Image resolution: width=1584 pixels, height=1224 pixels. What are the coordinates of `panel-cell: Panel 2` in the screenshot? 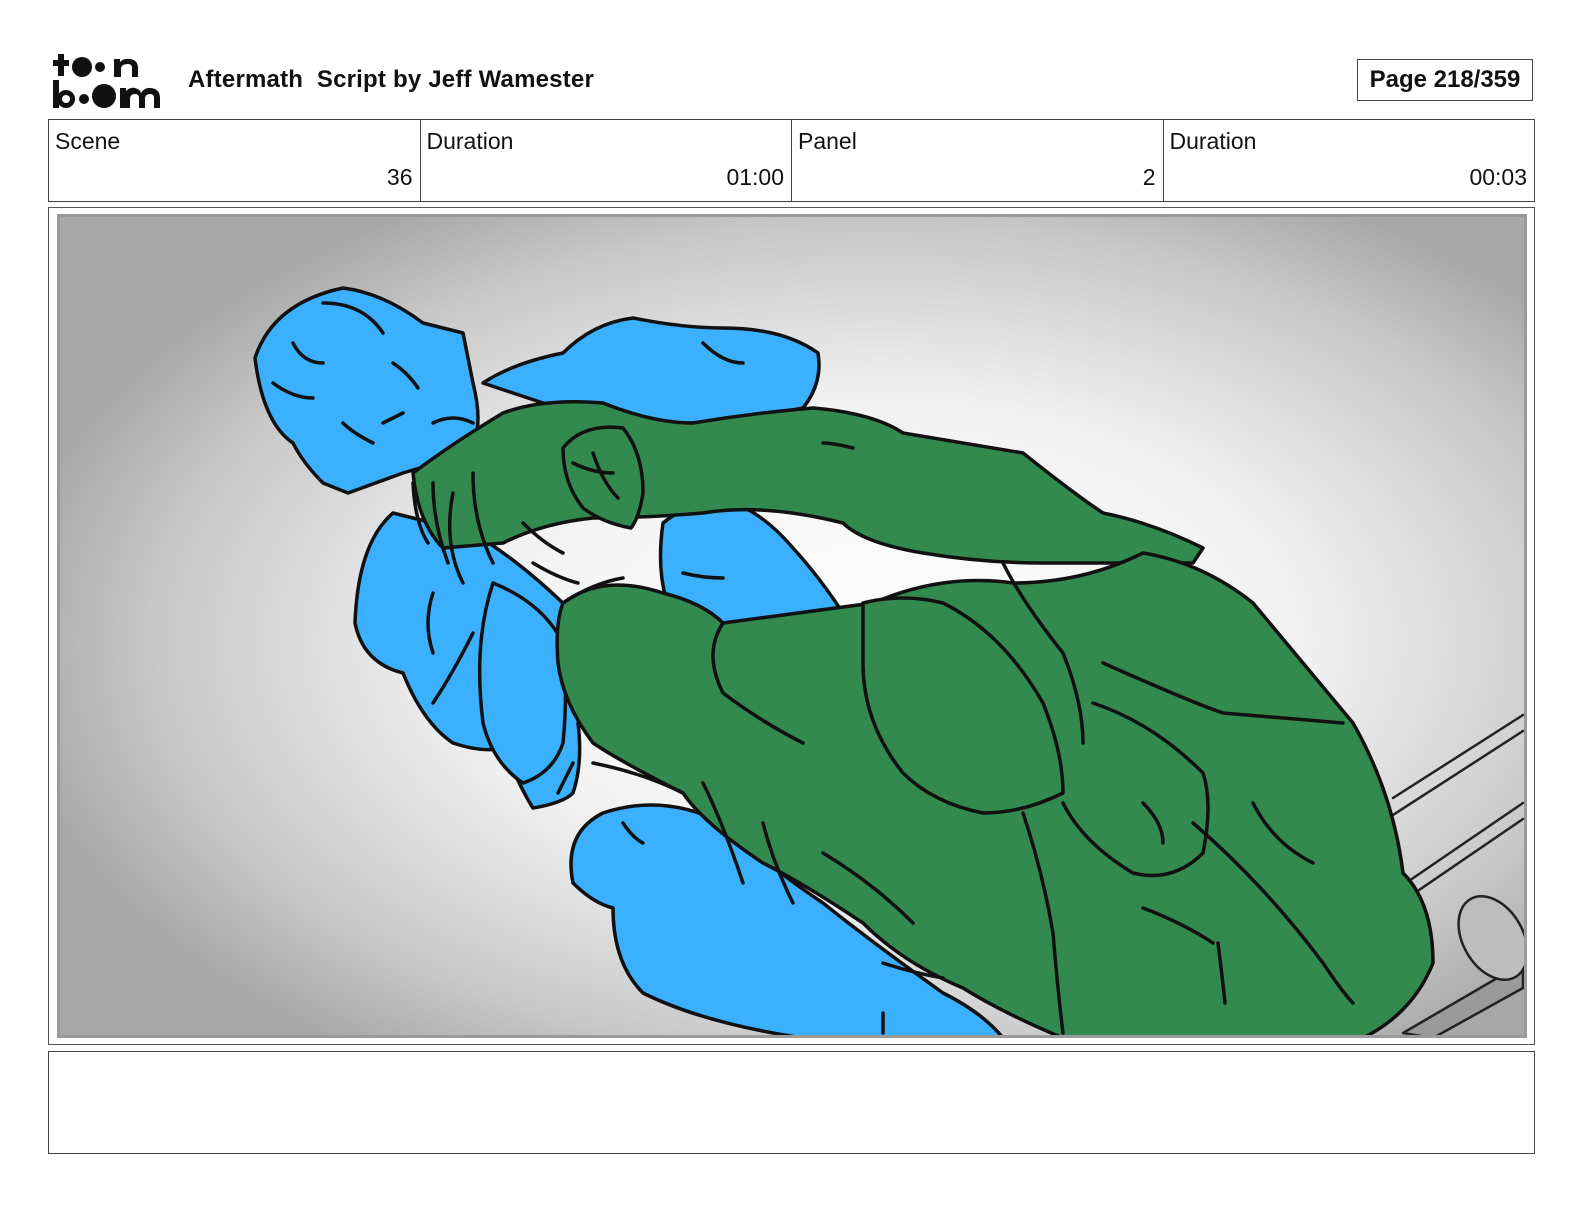 It's located at (977, 160).